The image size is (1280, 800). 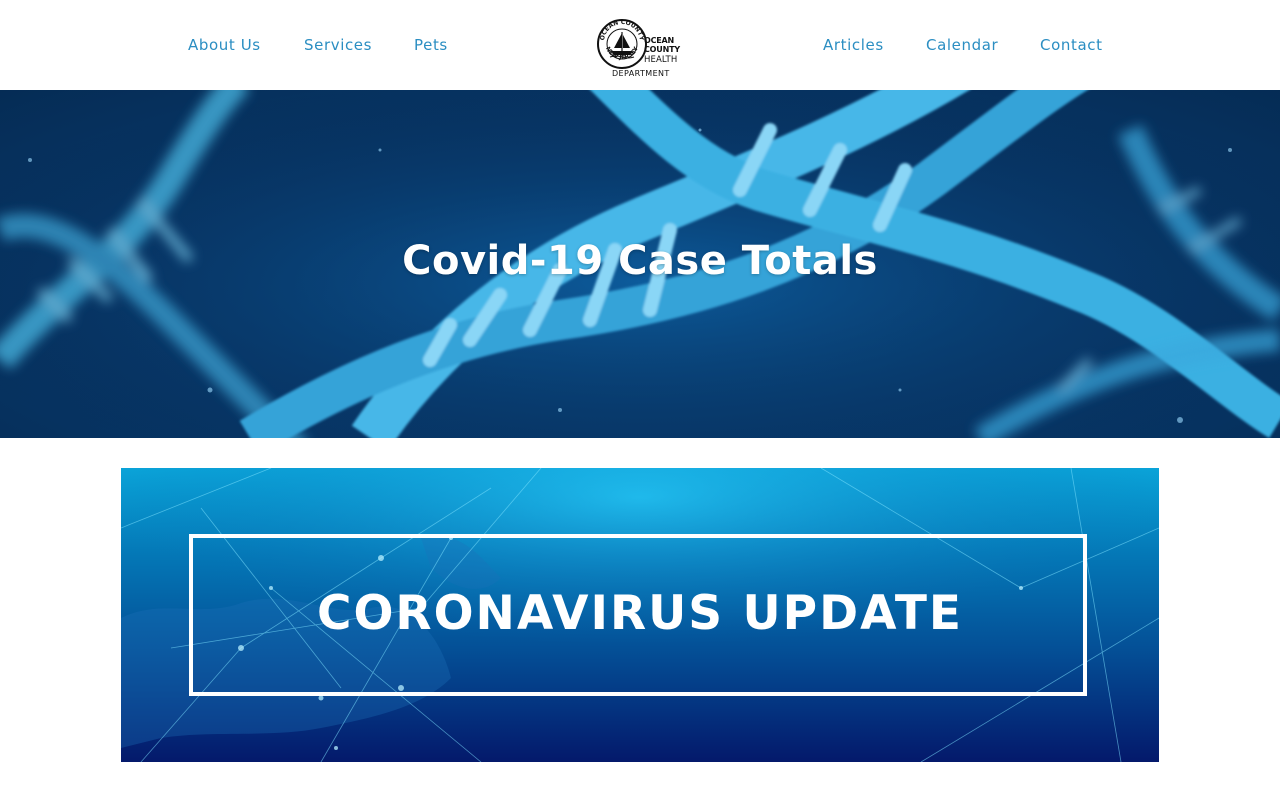 What do you see at coordinates (1071, 45) in the screenshot?
I see `nav-contact: Contact` at bounding box center [1071, 45].